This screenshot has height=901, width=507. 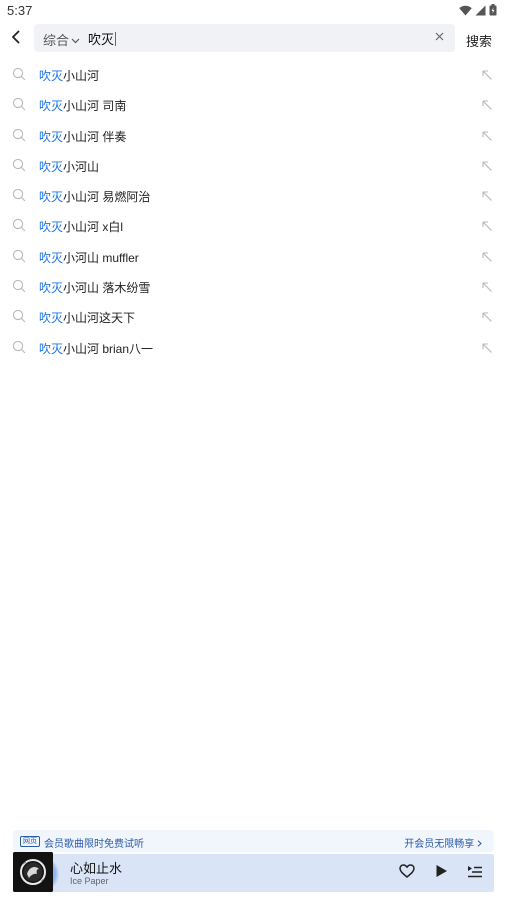 I want to click on suggestion-rest: 小河山 落木纷雪, so click(x=107, y=288).